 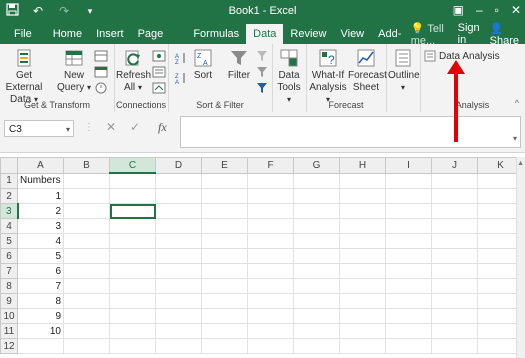 What do you see at coordinates (316, 271) in the screenshot?
I see `cell-g7` at bounding box center [316, 271].